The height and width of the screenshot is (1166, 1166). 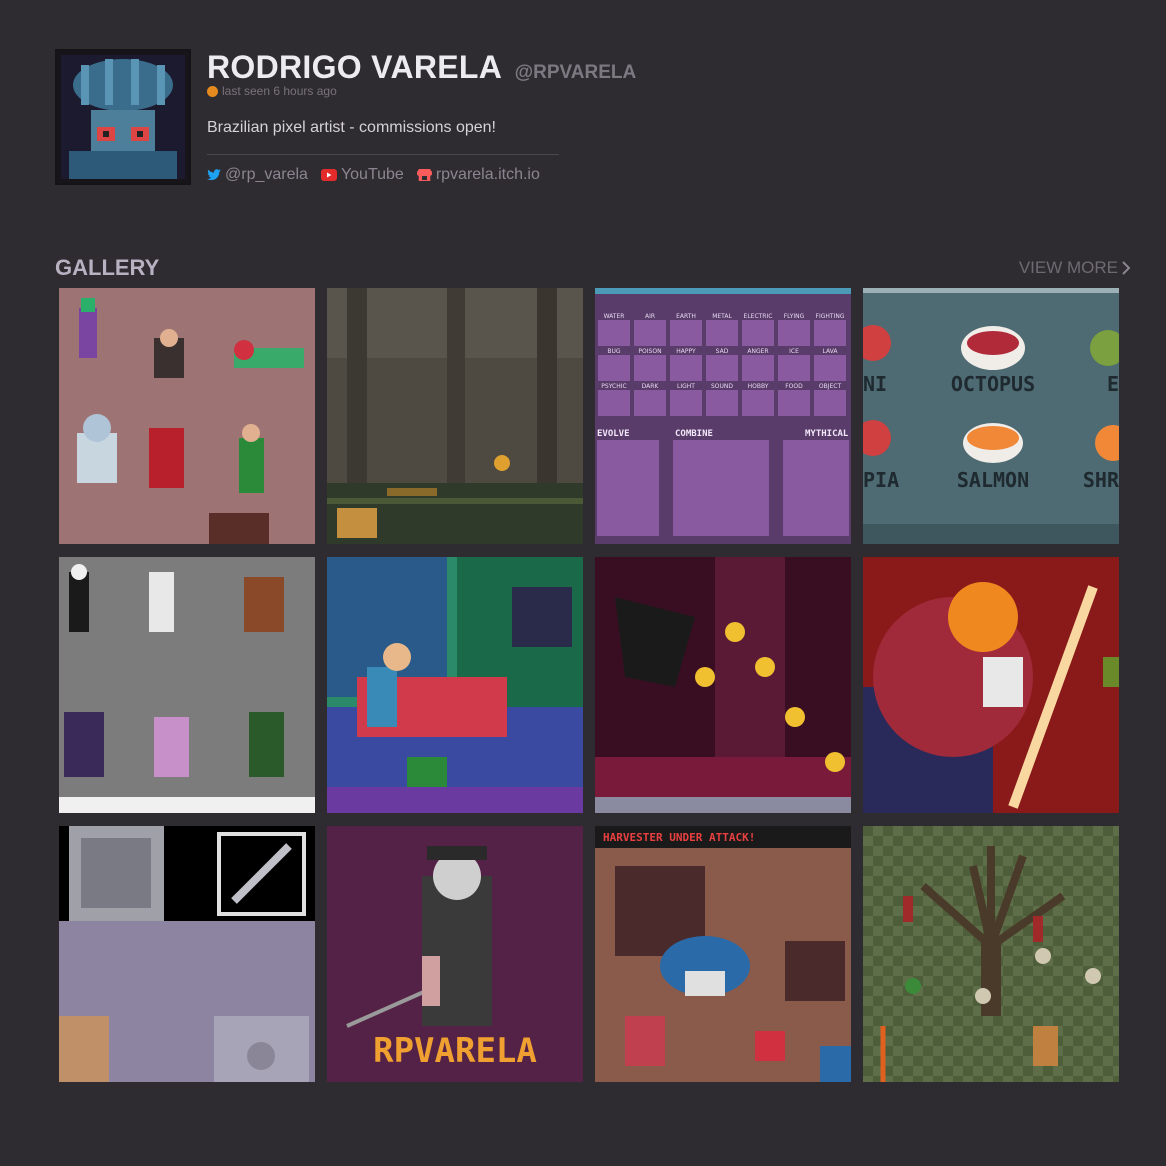 I want to click on gallery-title: GALLERY, so click(x=107, y=267).